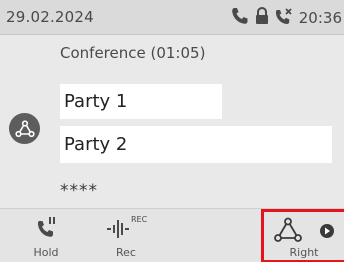 The height and width of the screenshot is (262, 344). Describe the element at coordinates (126, 235) in the screenshot. I see `rec-button: REC Rec` at that location.